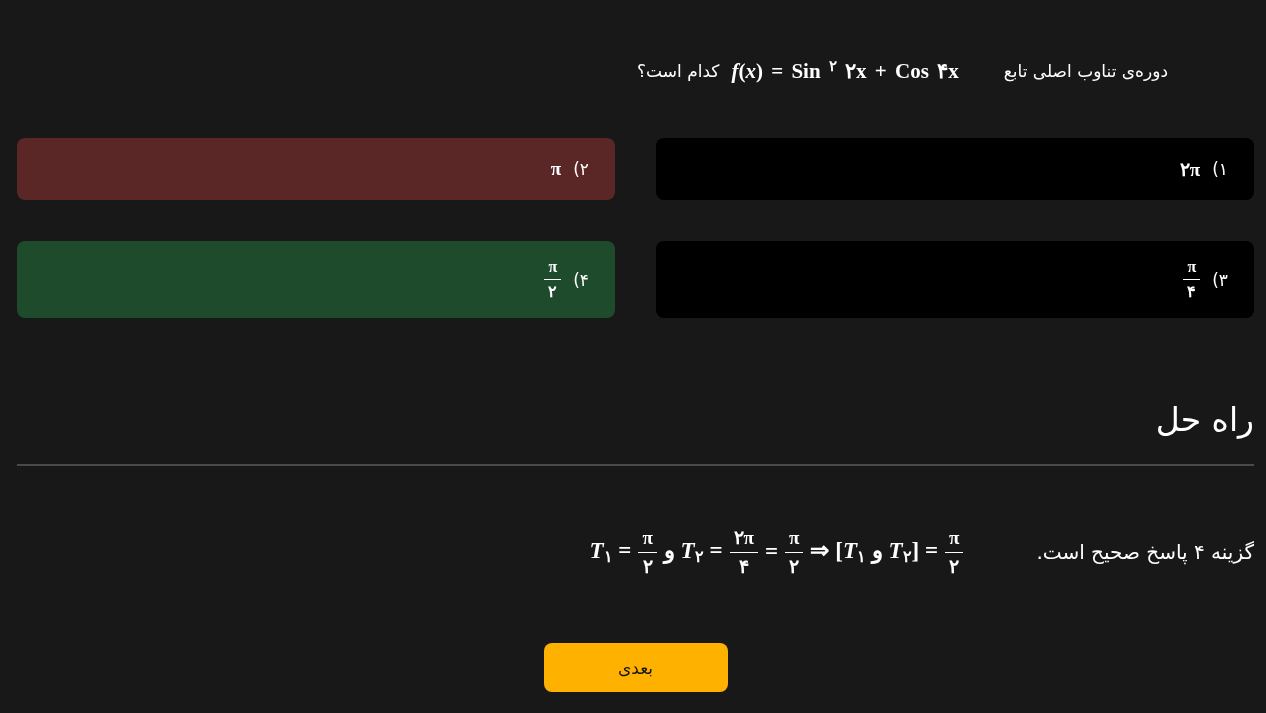 Image resolution: width=1266 pixels, height=713 pixels. What do you see at coordinates (1145, 552) in the screenshot?
I see `solution-text: گزینه ۴ پاسخ صحیح است.` at bounding box center [1145, 552].